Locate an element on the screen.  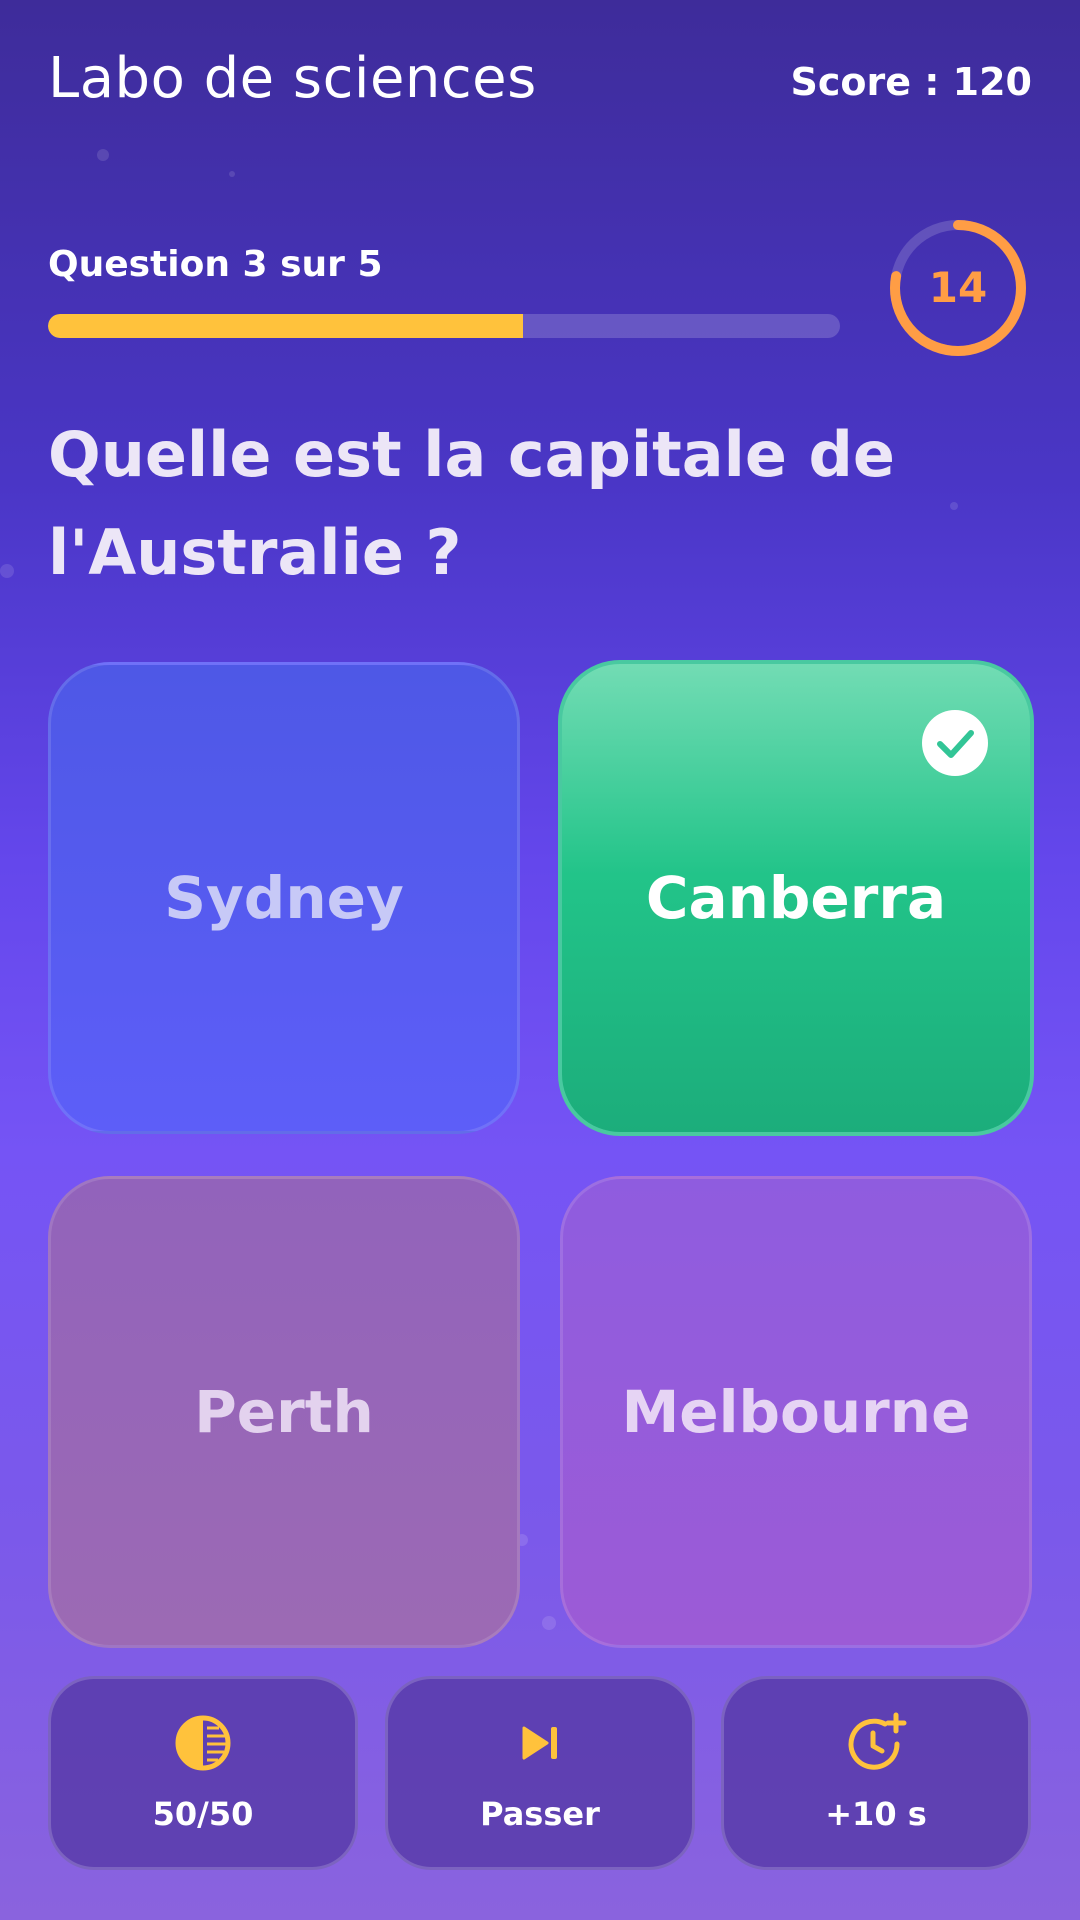
countdown-timer: 14 is located at coordinates (958, 288).